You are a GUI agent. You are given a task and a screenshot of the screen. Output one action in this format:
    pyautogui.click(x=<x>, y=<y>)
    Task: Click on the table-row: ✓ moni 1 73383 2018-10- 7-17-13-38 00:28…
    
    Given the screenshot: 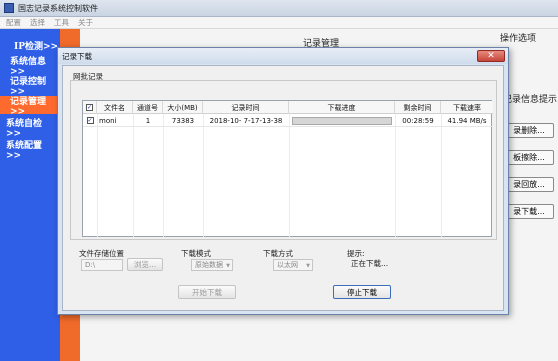 What is the action you would take?
    pyautogui.click(x=288, y=120)
    